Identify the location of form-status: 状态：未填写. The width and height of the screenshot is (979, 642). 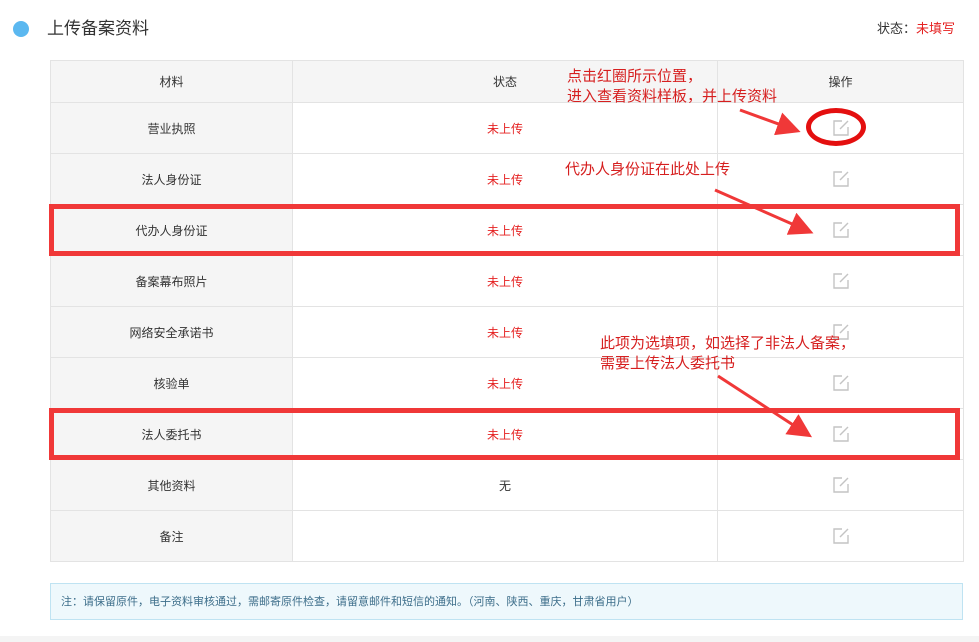
(916, 30).